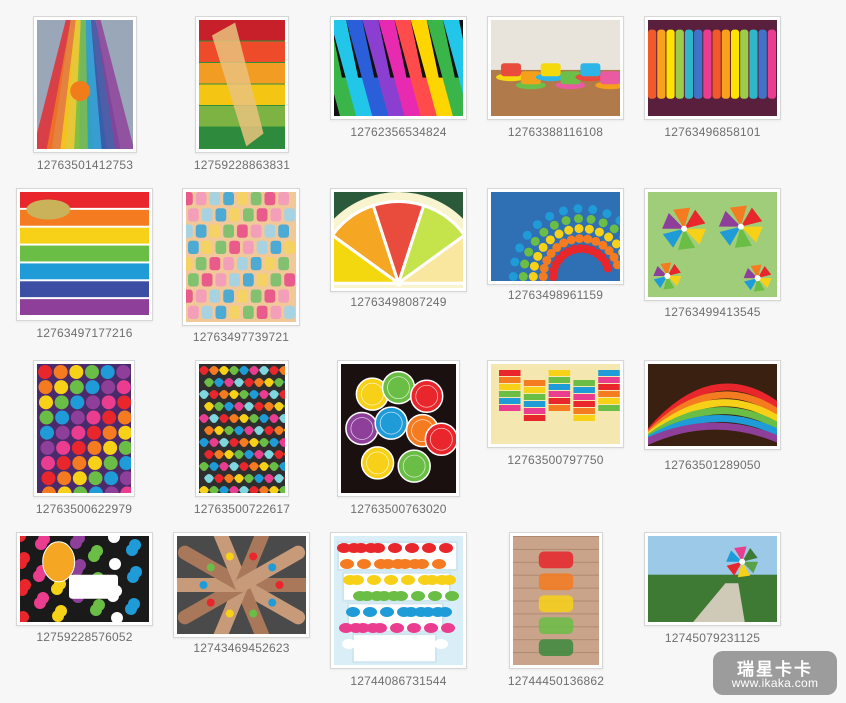  Describe the element at coordinates (242, 648) in the screenshot. I see `thumbnail-caption: 12743469452623` at that location.